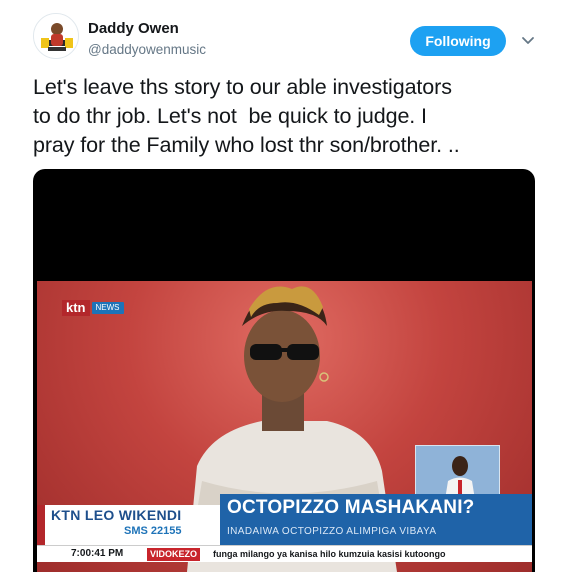 The height and width of the screenshot is (573, 565). I want to click on lower-third-accent, so click(41, 525).